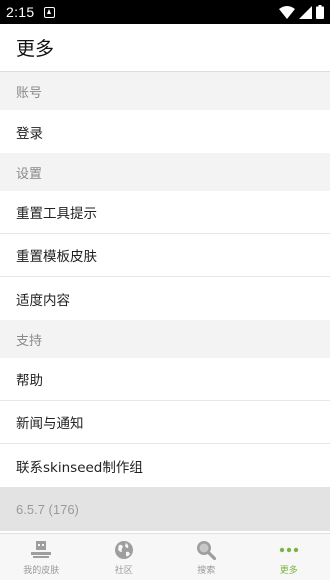 This screenshot has width=330, height=580. I want to click on section-header-account: 账号, so click(165, 91).